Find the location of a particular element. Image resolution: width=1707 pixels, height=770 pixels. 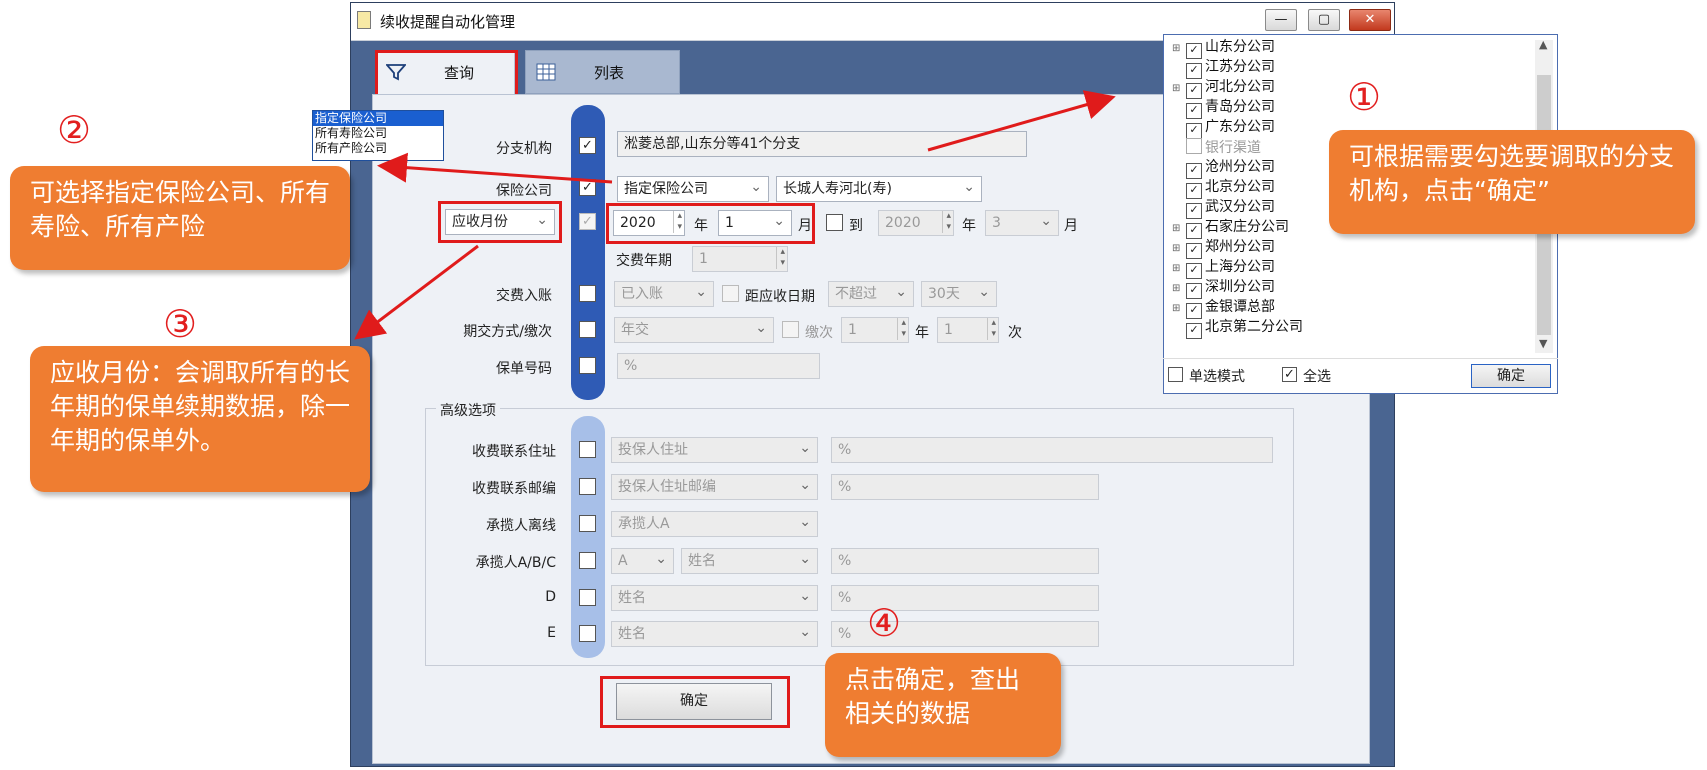

branch-checkbox: ✓ is located at coordinates (587, 145).